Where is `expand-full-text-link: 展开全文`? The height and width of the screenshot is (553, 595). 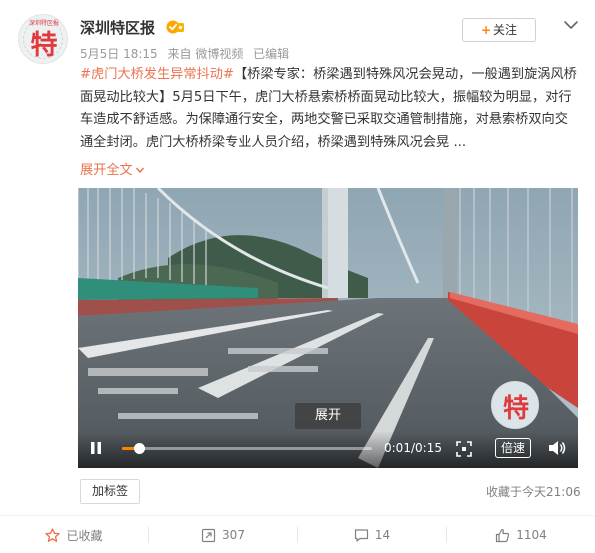 expand-full-text-link: 展开全文 is located at coordinates (112, 168).